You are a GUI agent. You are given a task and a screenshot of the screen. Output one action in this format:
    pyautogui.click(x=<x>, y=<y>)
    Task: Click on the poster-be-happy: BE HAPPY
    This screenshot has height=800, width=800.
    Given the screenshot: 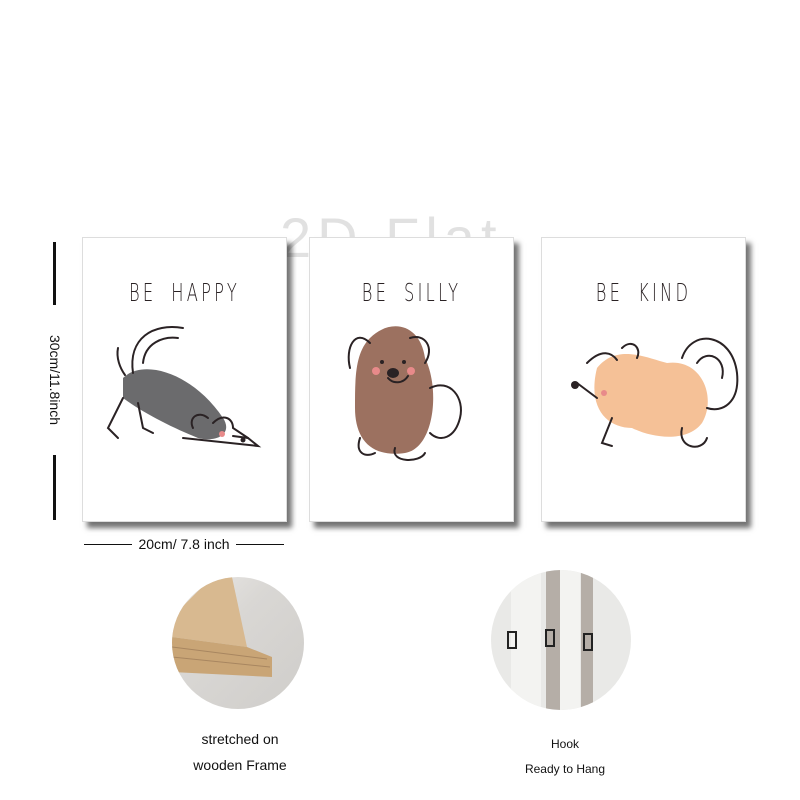 What is the action you would take?
    pyautogui.click(x=184, y=379)
    